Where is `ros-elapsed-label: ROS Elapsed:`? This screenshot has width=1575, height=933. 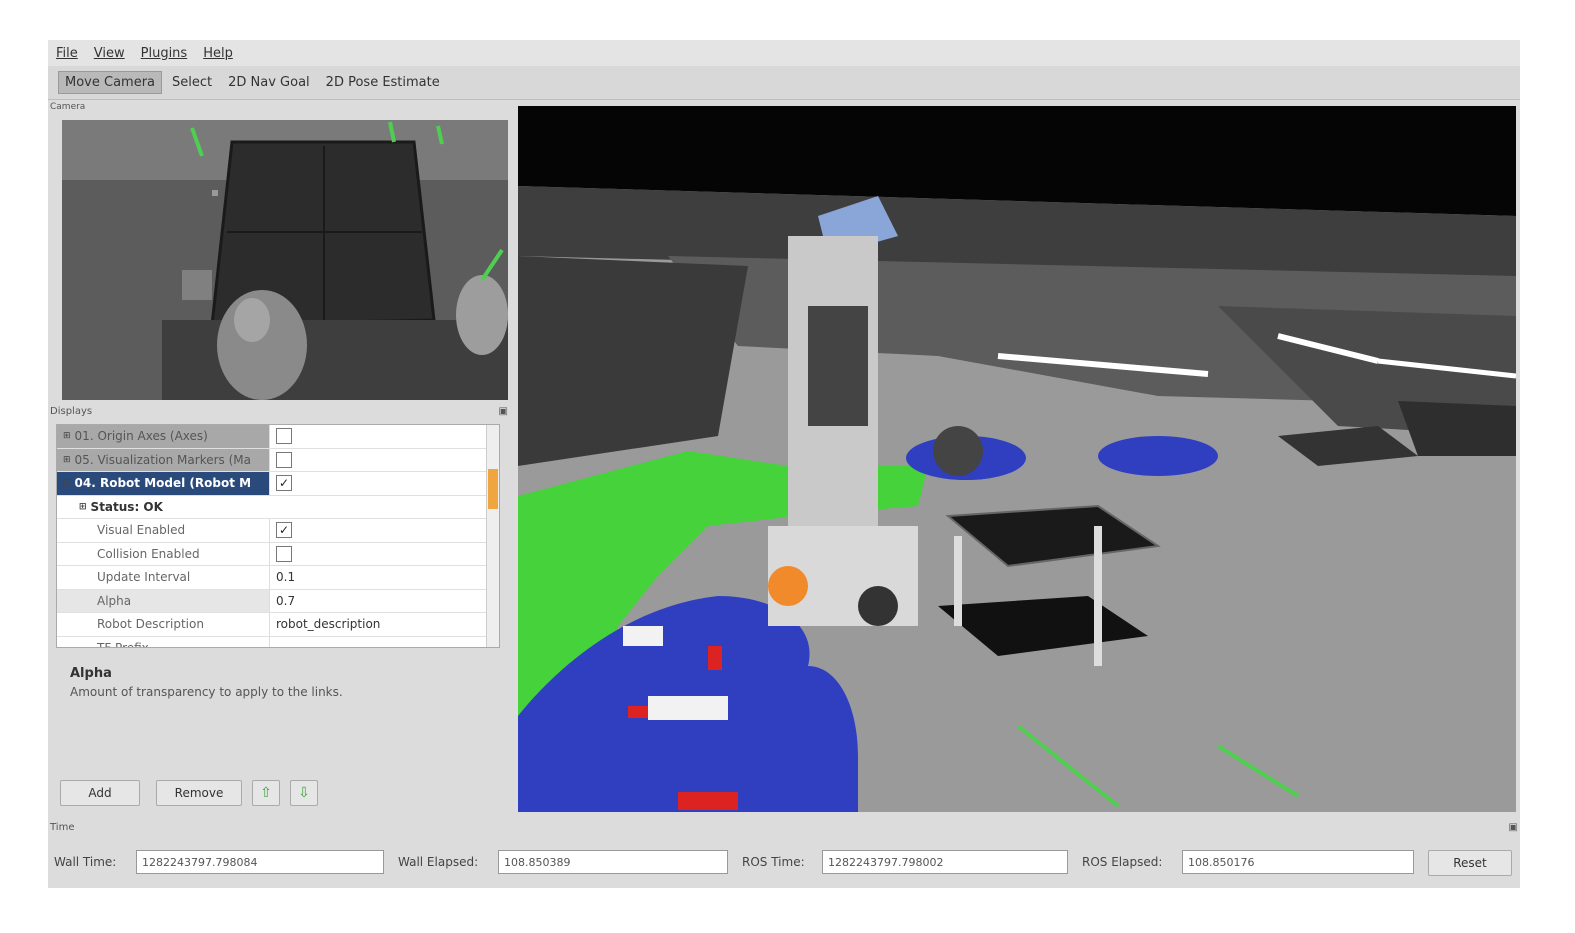
ros-elapsed-label: ROS Elapsed: is located at coordinates (1122, 862).